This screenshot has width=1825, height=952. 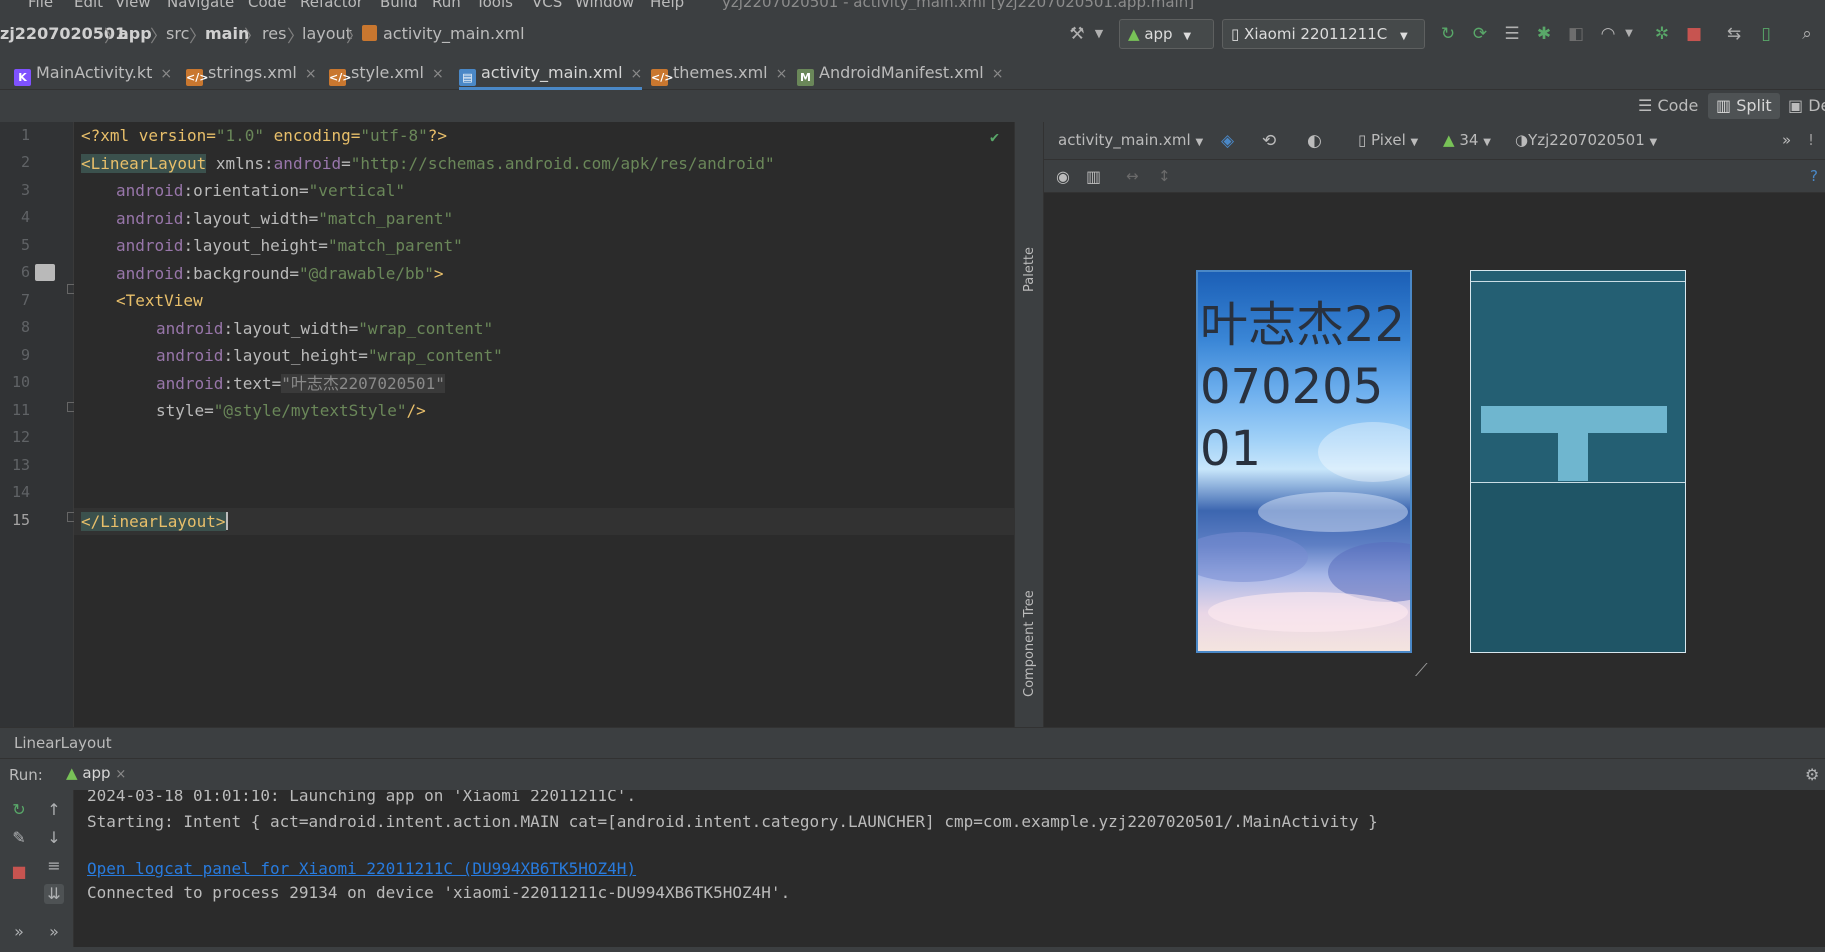 What do you see at coordinates (1814, 176) in the screenshot?
I see `help-icon: ?` at bounding box center [1814, 176].